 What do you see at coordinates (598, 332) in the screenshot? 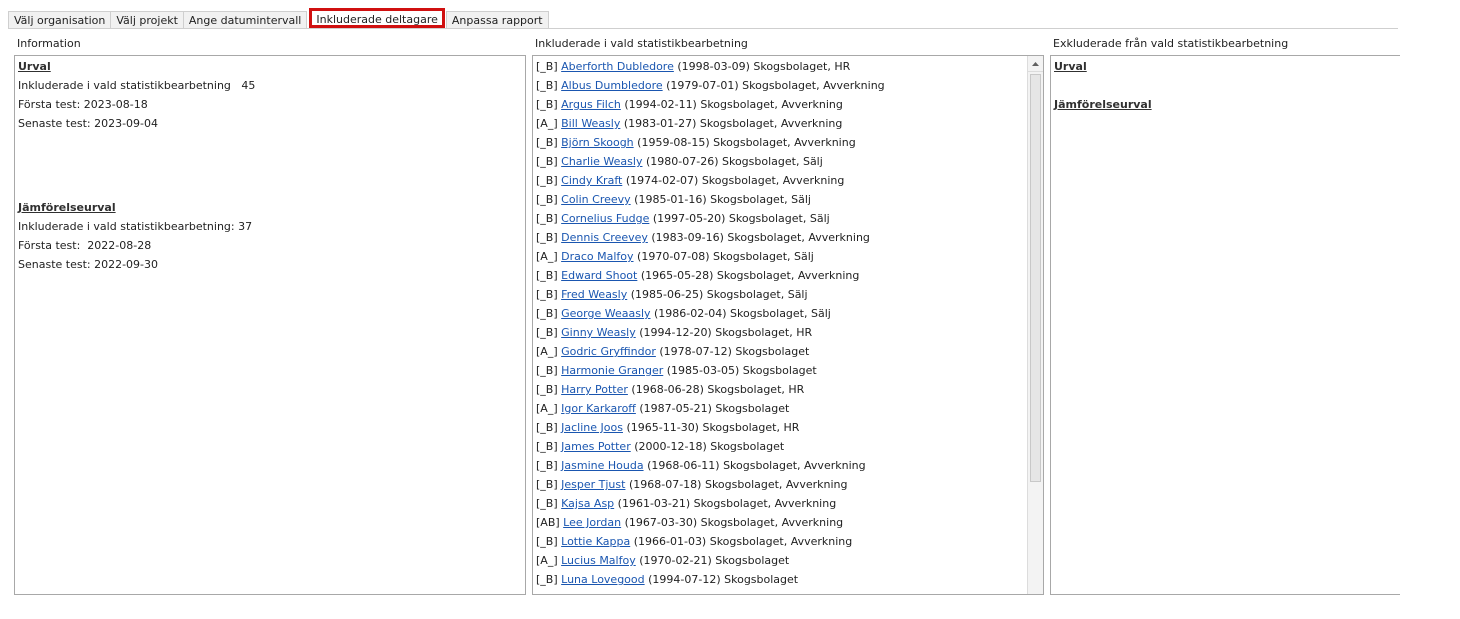
I see `participant-name-link: Ginny Weasly` at bounding box center [598, 332].